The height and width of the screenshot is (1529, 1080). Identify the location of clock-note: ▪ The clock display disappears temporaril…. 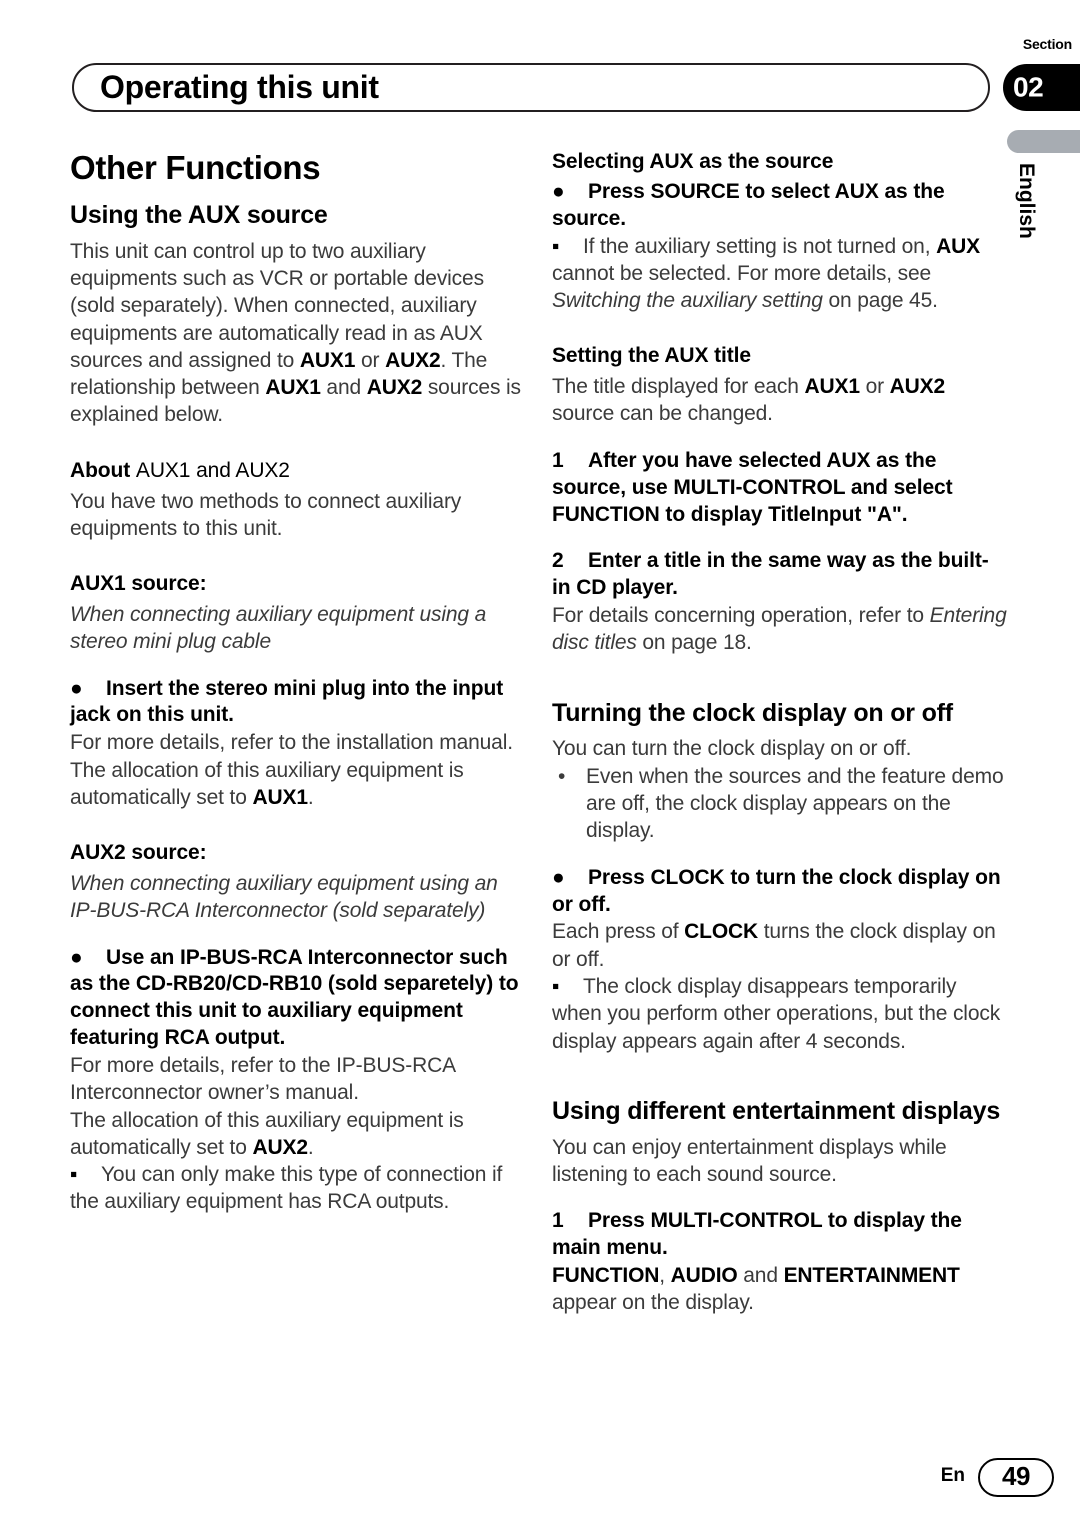
(779, 1014).